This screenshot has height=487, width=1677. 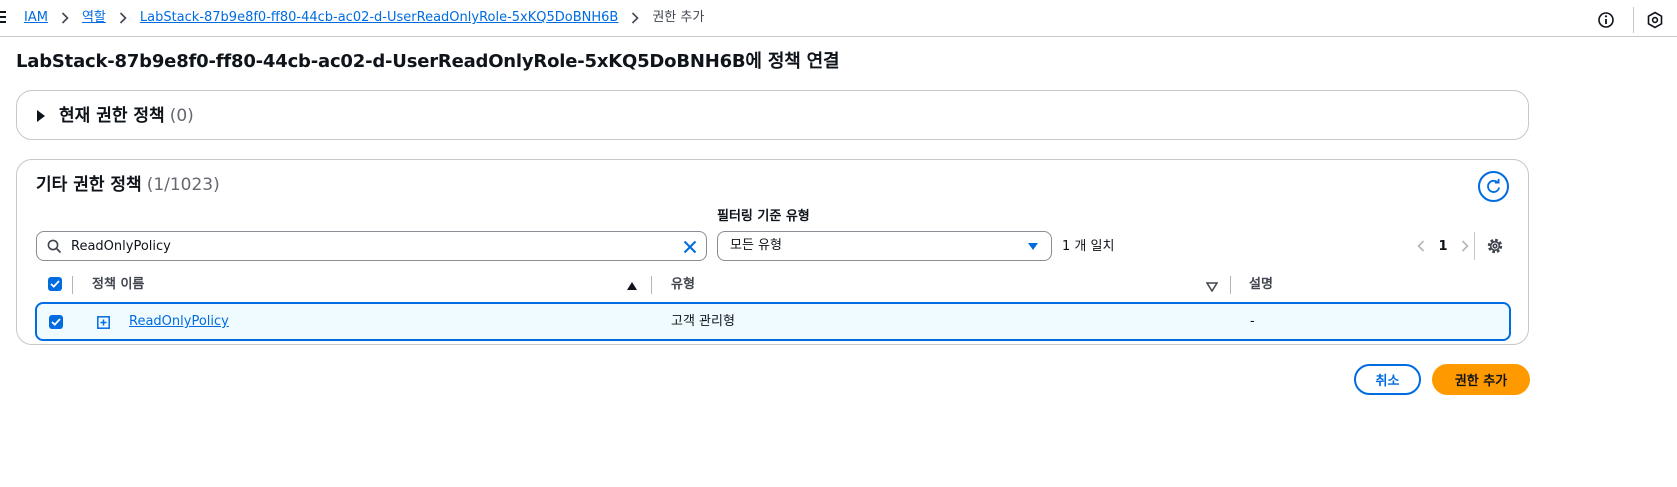 I want to click on sort-none-icon, so click(x=1212, y=287).